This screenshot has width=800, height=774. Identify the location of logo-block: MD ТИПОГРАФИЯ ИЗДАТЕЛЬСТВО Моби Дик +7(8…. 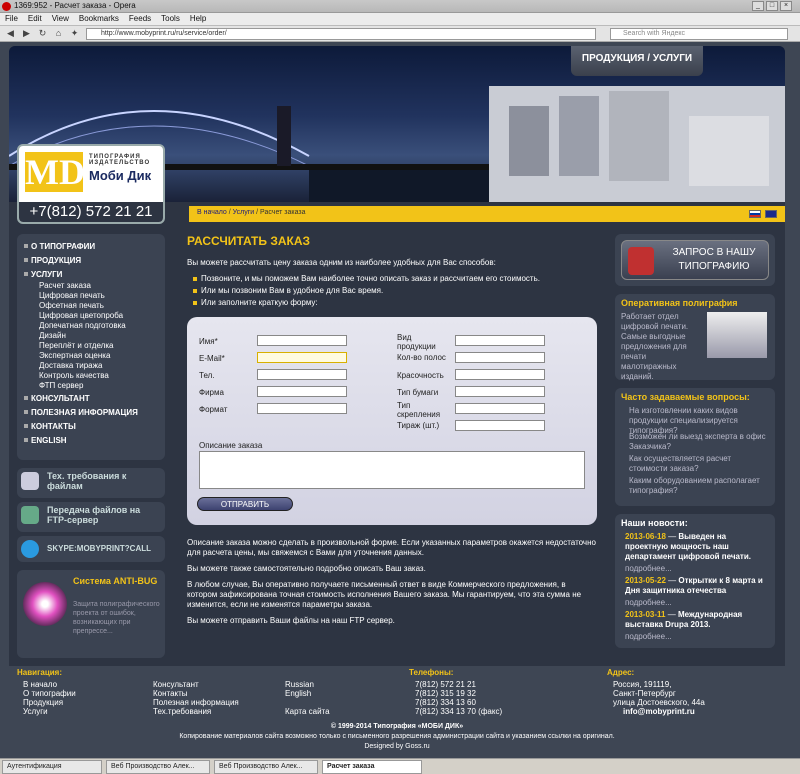
(91, 184).